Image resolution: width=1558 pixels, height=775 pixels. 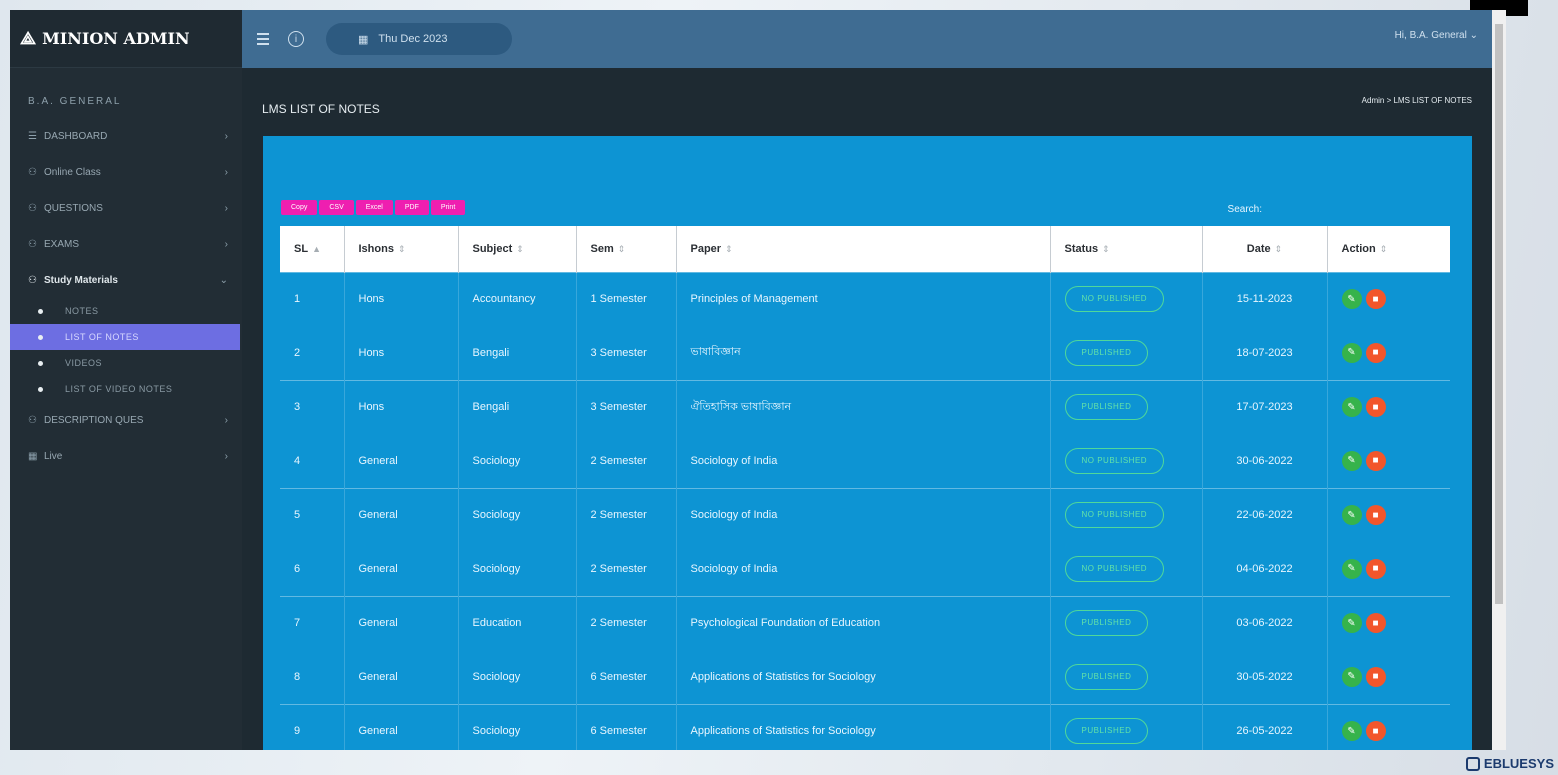 I want to click on cell-date: 17-07-2023, so click(x=1265, y=406).